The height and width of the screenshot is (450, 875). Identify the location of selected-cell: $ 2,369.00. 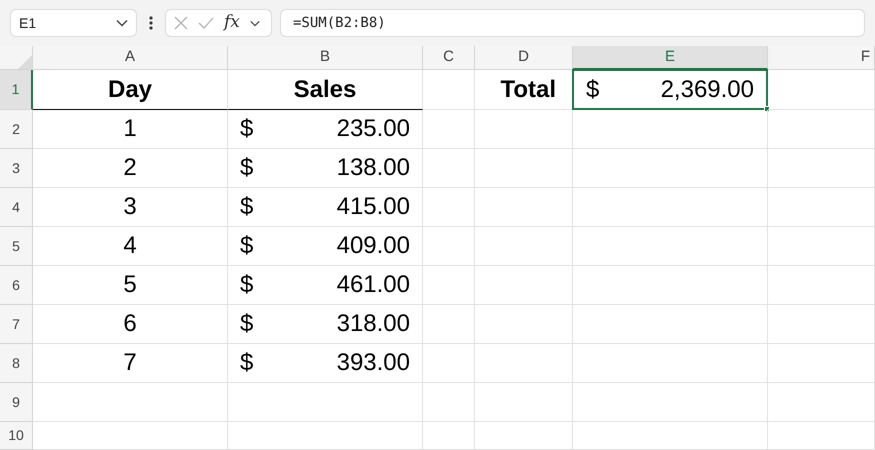
(670, 89).